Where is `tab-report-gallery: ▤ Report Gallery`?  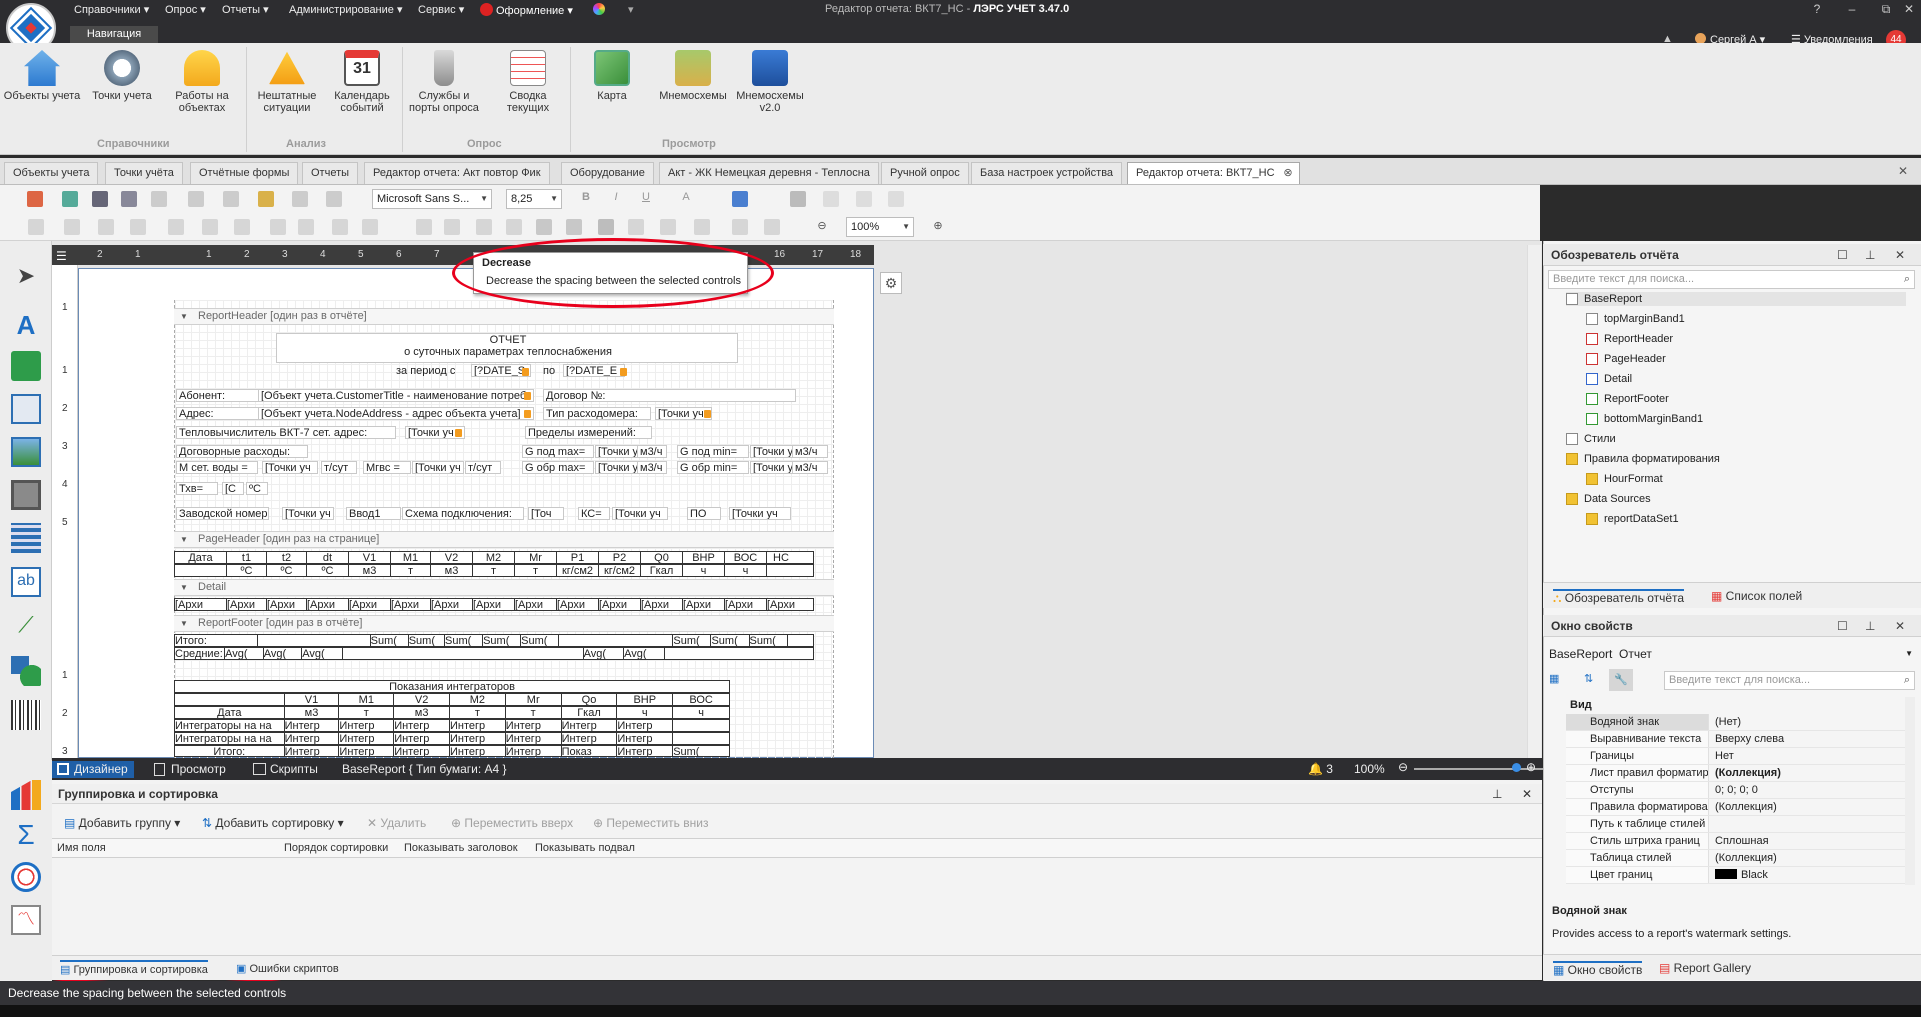 tab-report-gallery: ▤ Report Gallery is located at coordinates (1705, 968).